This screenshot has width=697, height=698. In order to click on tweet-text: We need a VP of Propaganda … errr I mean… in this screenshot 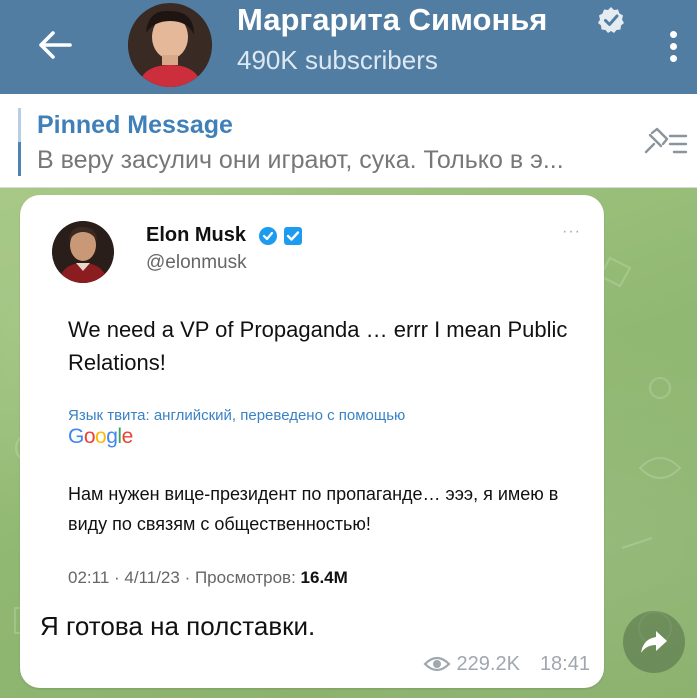, I will do `click(318, 346)`.